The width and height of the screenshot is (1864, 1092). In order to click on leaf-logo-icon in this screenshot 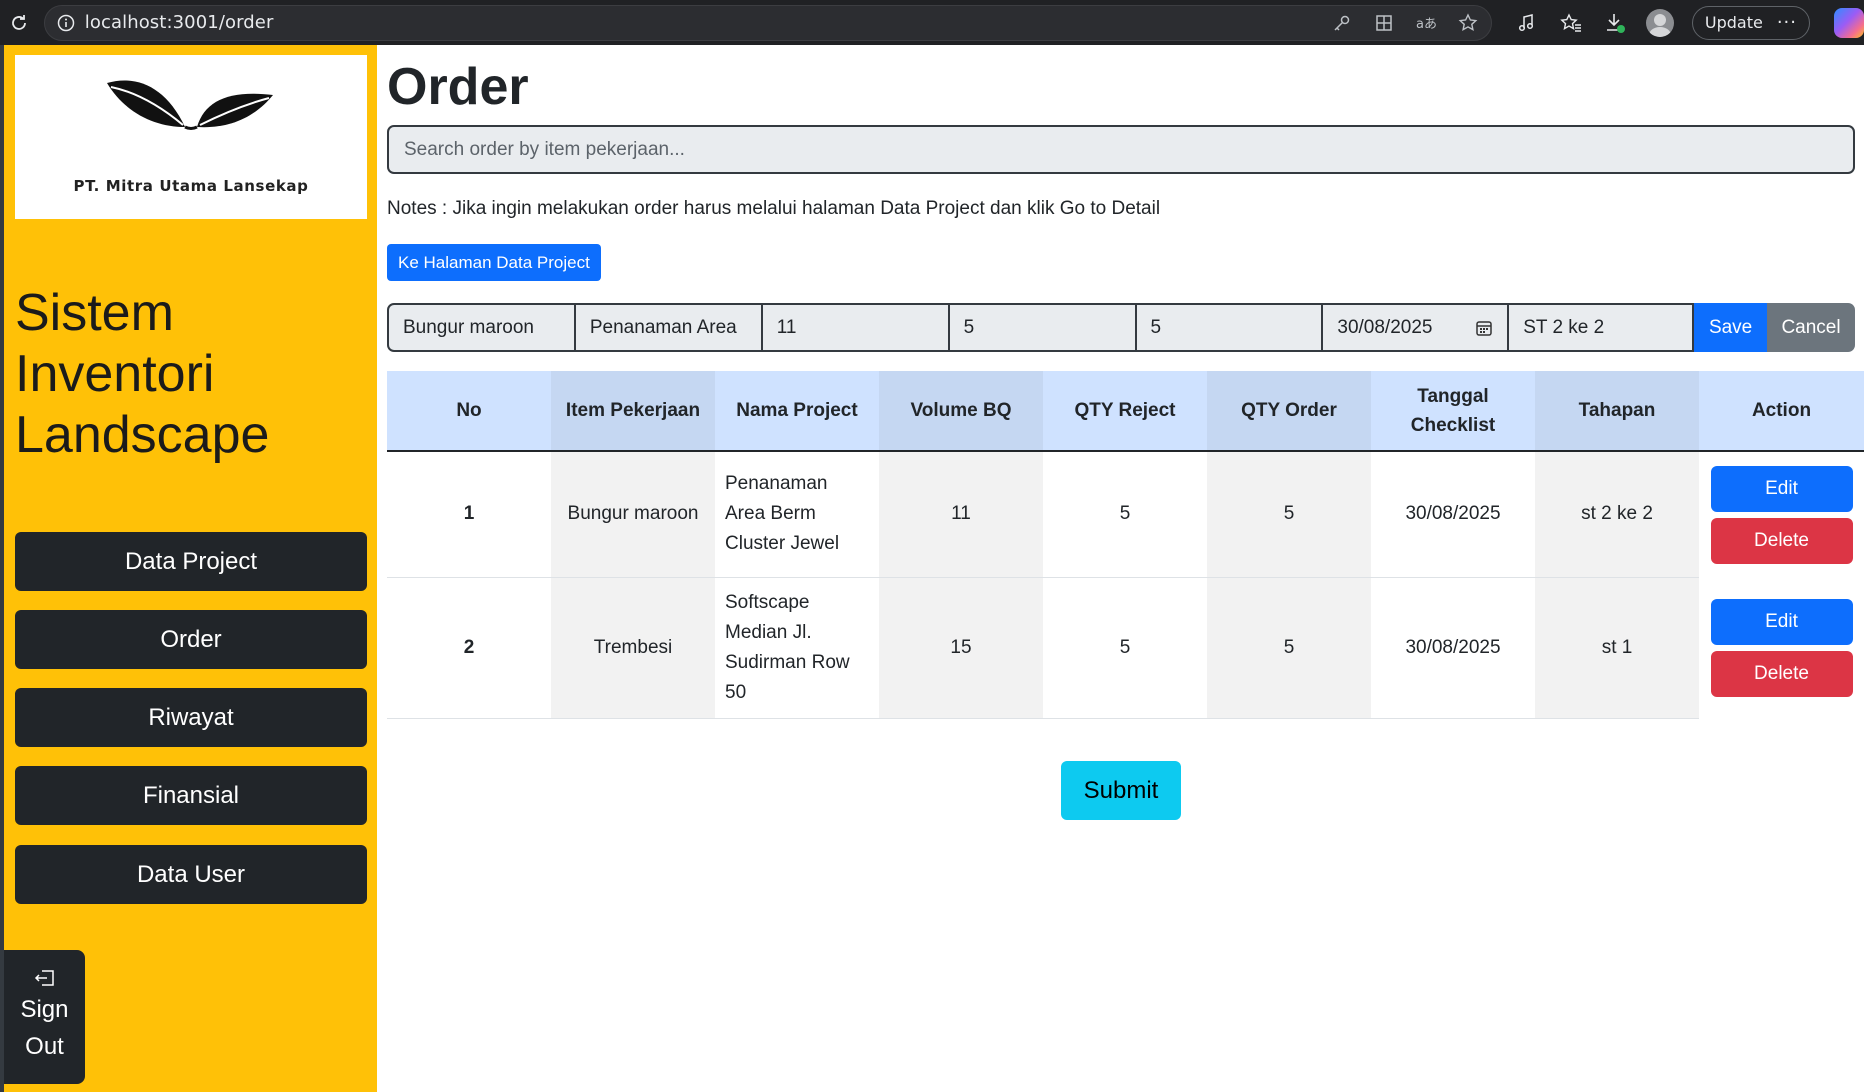, I will do `click(190, 105)`.